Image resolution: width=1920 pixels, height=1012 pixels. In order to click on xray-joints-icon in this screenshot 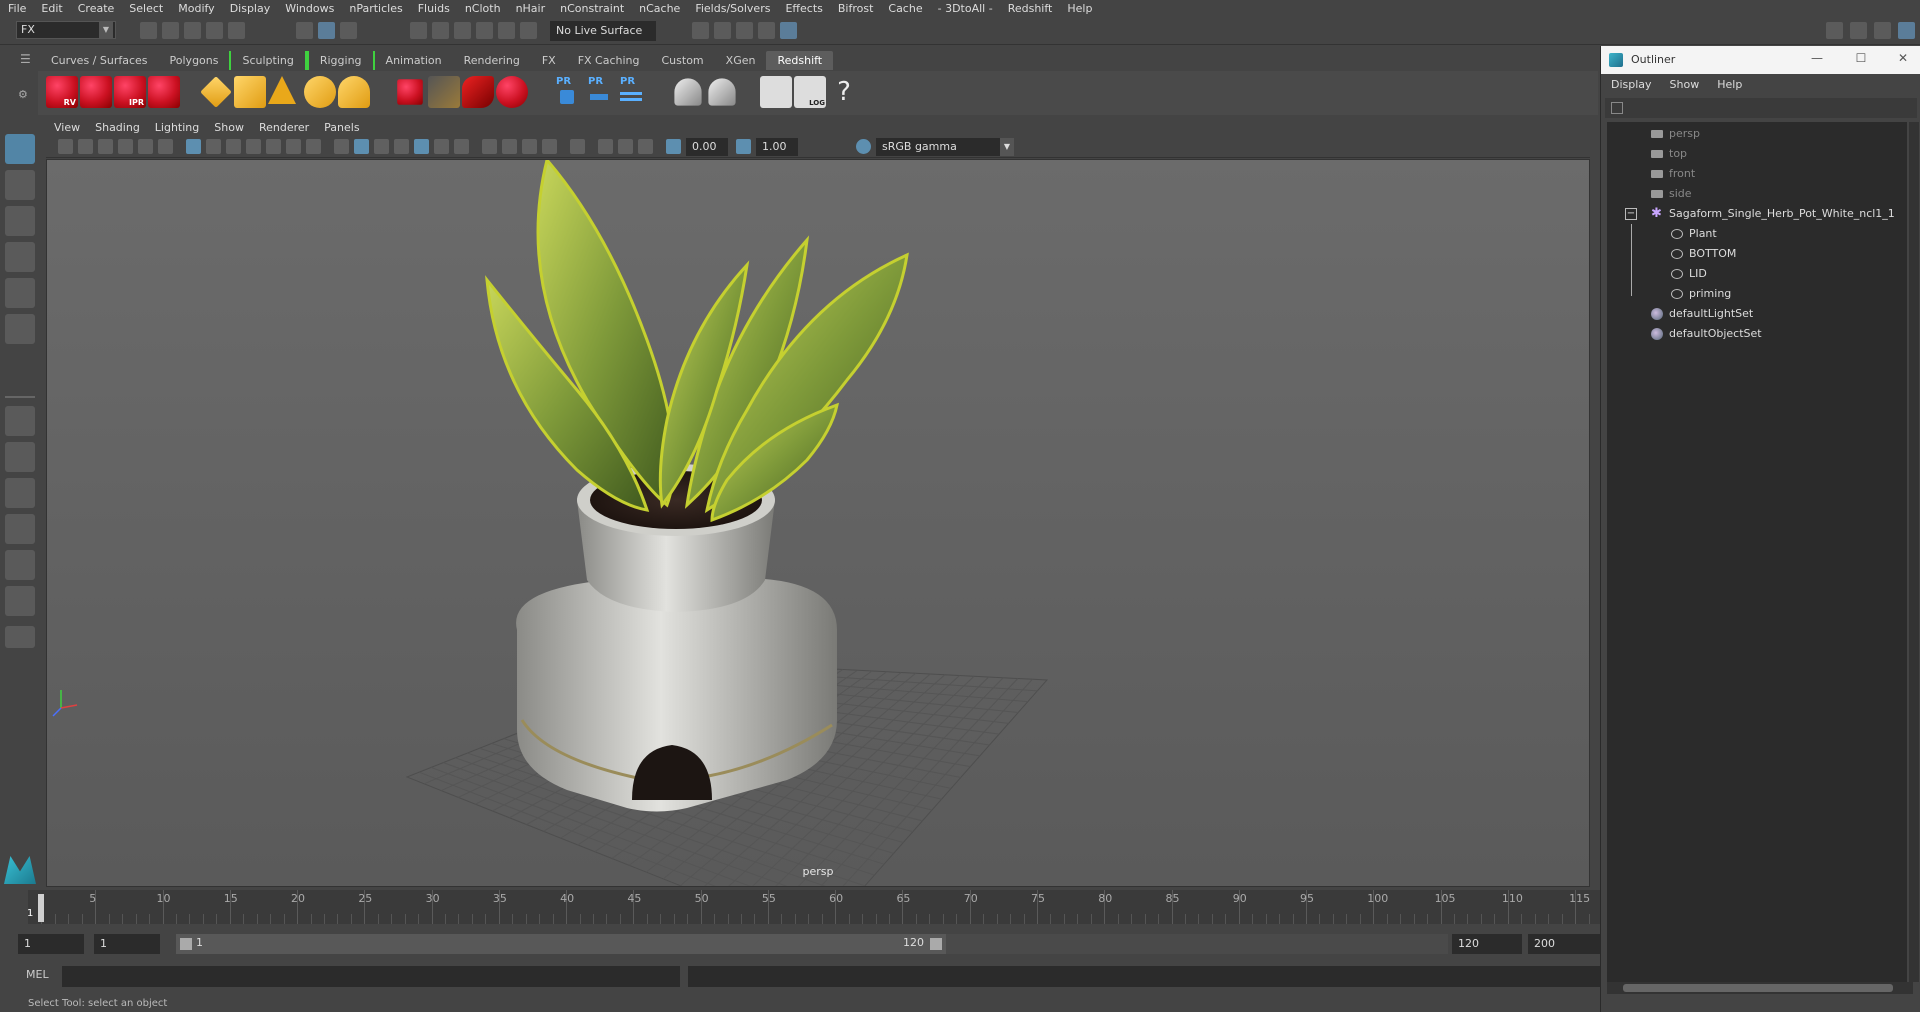, I will do `click(625, 146)`.